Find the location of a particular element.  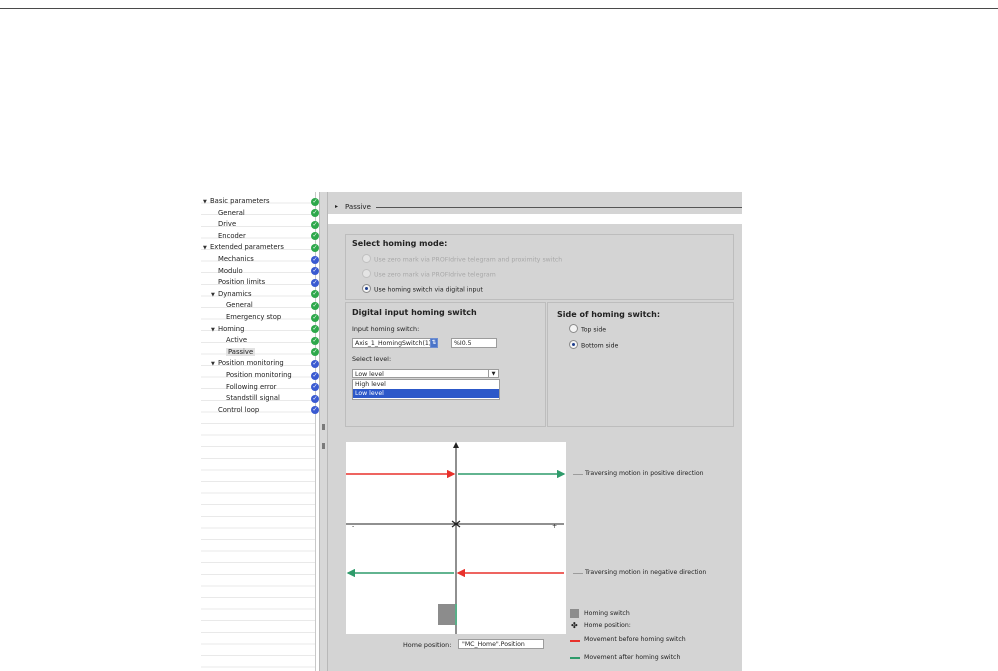

tree-item-label: Passive is located at coordinates (241, 351).